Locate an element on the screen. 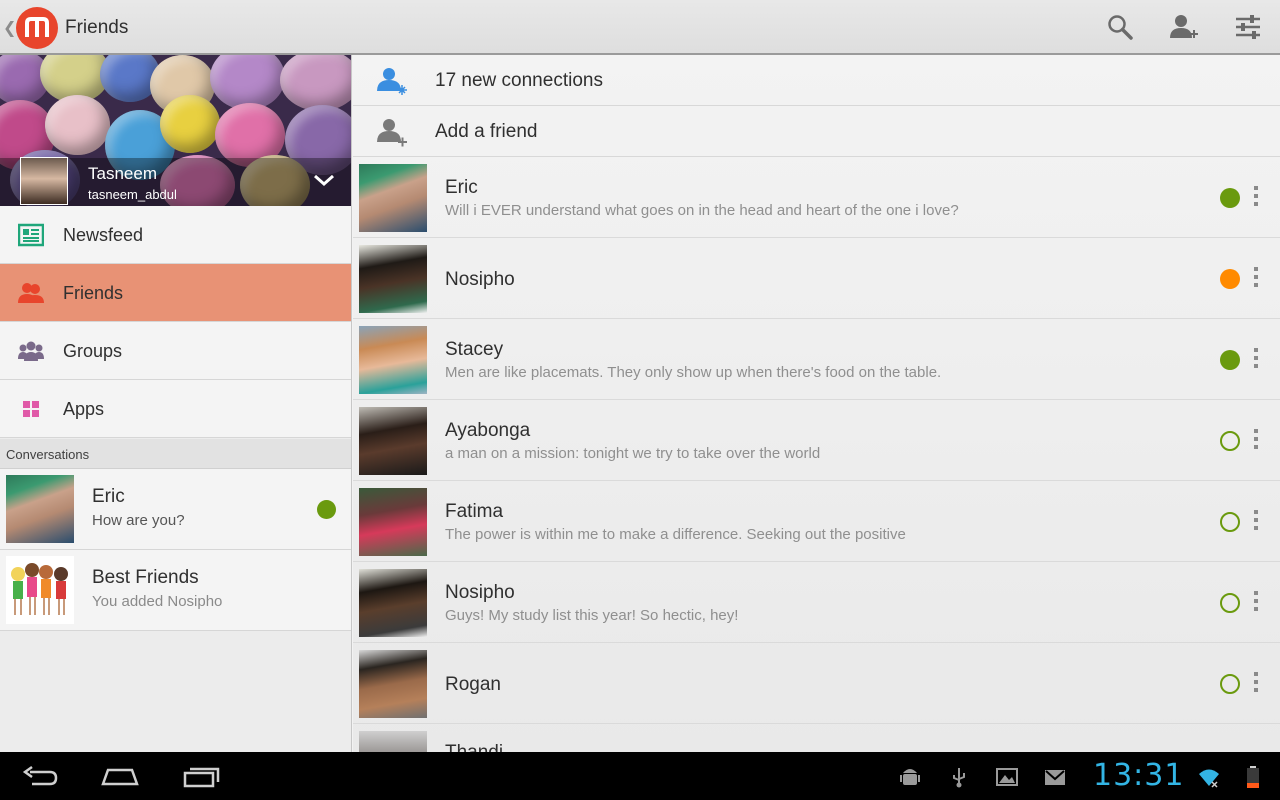 The height and width of the screenshot is (800, 1280). profile-cover-image: Tasneem tasneem_abdul is located at coordinates (175, 130).